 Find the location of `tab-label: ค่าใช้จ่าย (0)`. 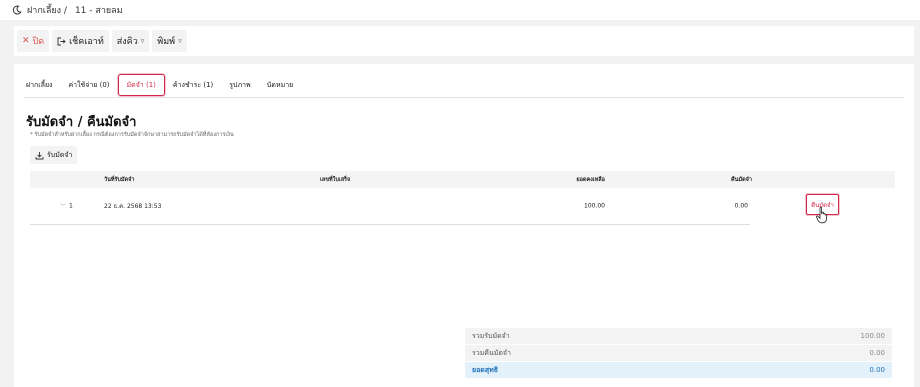

tab-label: ค่าใช้จ่าย (0) is located at coordinates (89, 84).